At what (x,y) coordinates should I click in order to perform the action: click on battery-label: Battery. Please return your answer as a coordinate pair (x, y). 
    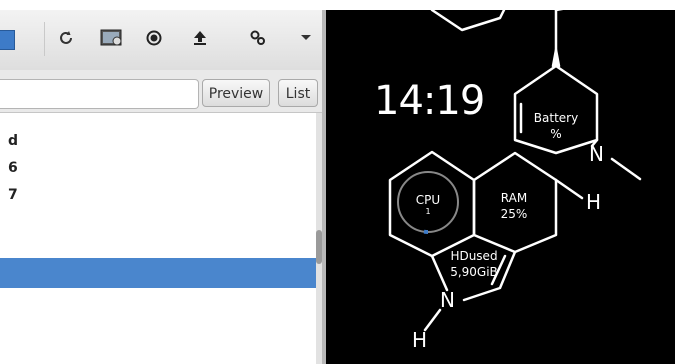
    Looking at the image, I should click on (556, 118).